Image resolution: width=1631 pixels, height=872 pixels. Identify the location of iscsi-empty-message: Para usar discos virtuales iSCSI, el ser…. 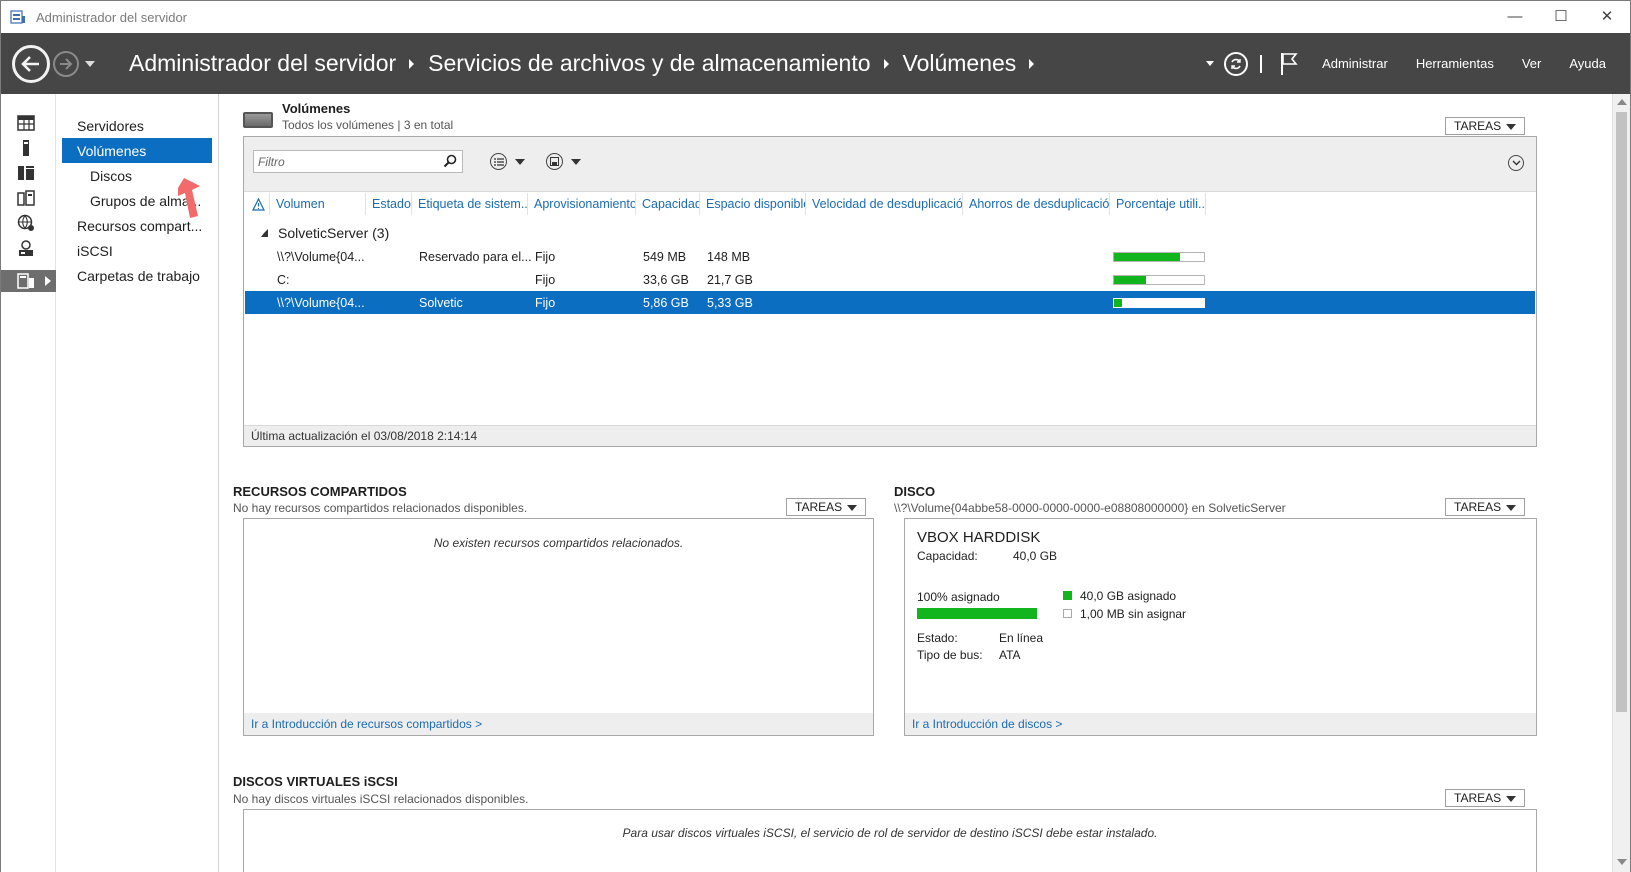
(890, 833).